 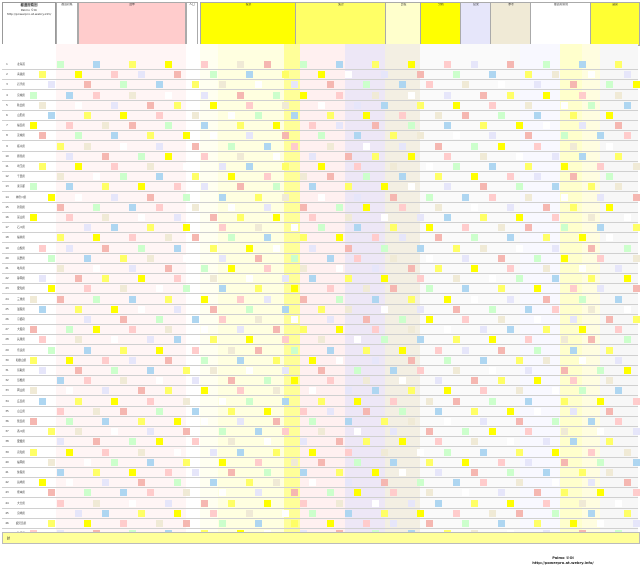 What do you see at coordinates (7, 268) in the screenshot?
I see `row-number: 21` at bounding box center [7, 268].